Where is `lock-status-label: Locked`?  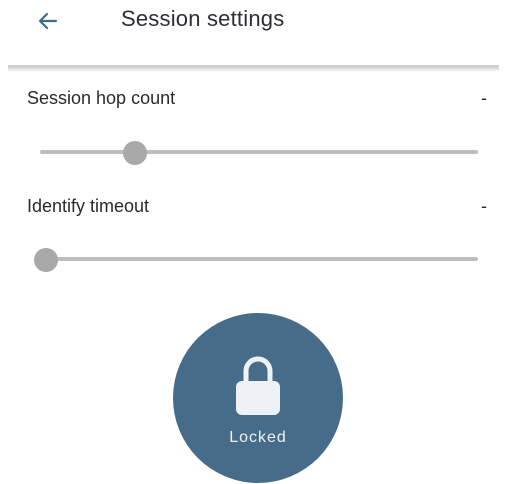 lock-status-label: Locked is located at coordinates (258, 437).